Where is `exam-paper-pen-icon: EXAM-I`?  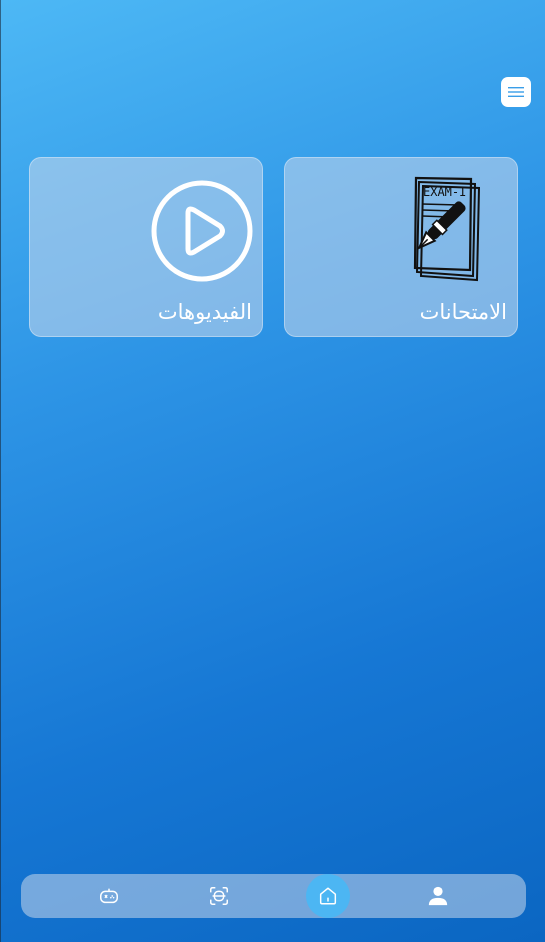 exam-paper-pen-icon: EXAM-I is located at coordinates (447, 229).